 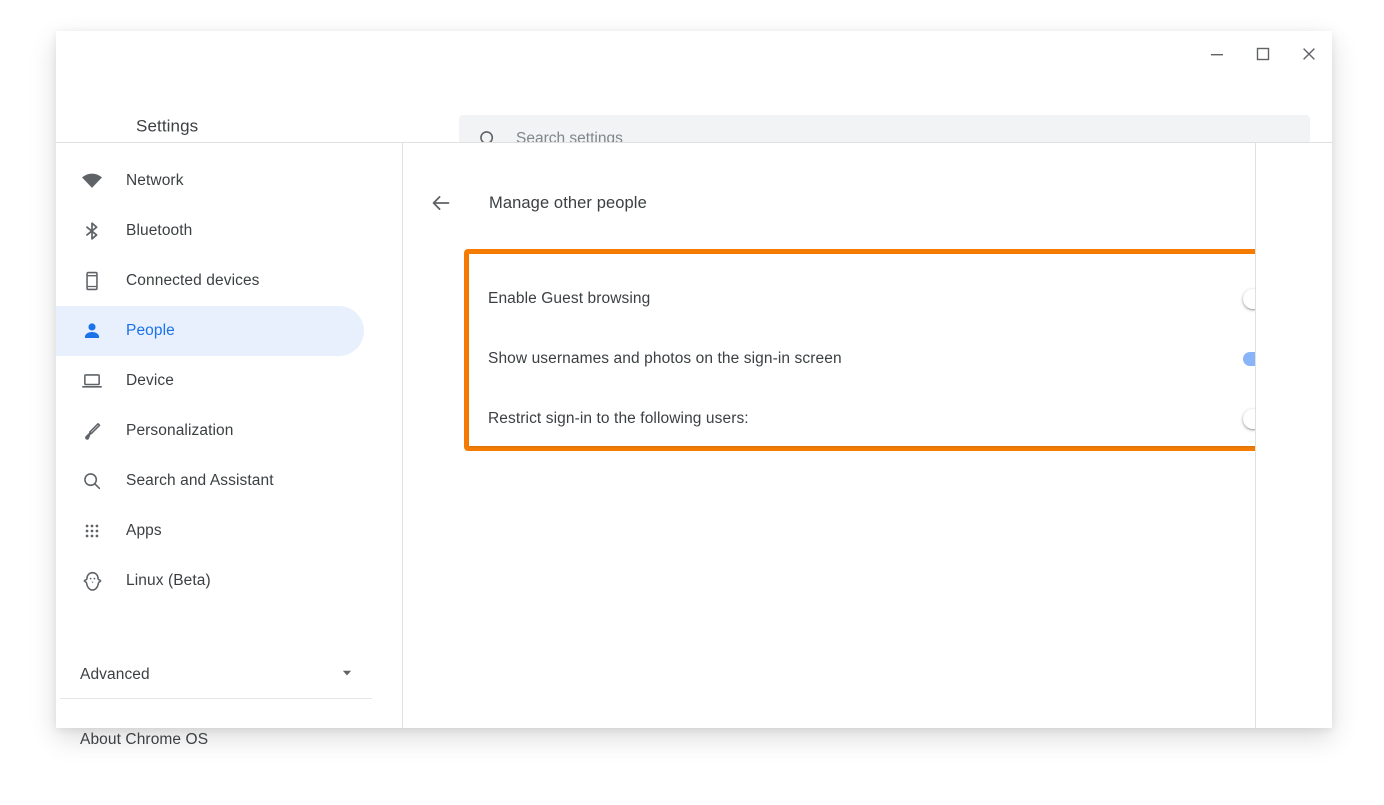 What do you see at coordinates (92, 181) in the screenshot?
I see `wifi-icon` at bounding box center [92, 181].